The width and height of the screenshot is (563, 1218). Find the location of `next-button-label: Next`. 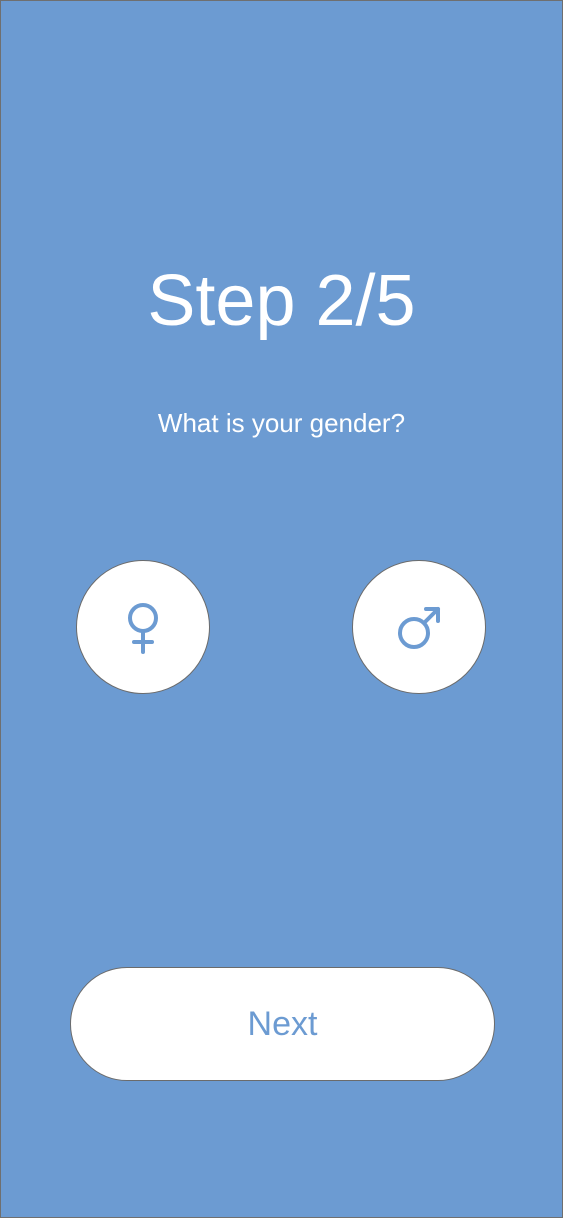

next-button-label: Next is located at coordinates (282, 1024).